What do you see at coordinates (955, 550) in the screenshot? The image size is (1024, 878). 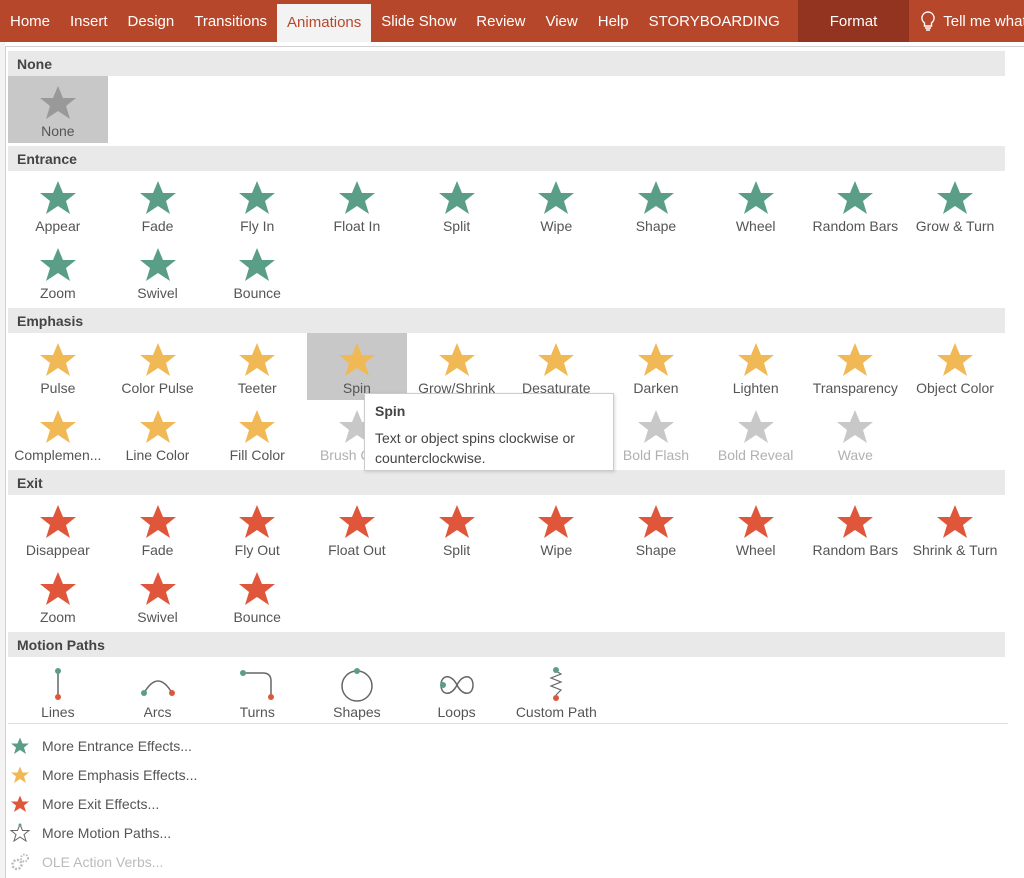 I see `effect-label: Shrink & Turn` at bounding box center [955, 550].